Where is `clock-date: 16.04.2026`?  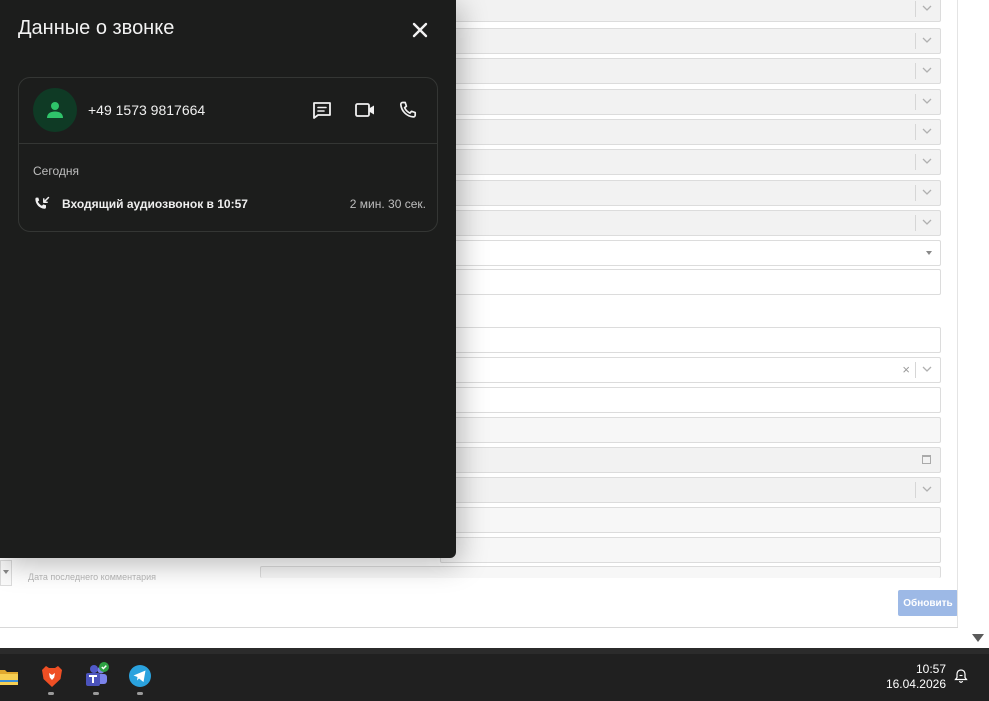 clock-date: 16.04.2026 is located at coordinates (915, 684).